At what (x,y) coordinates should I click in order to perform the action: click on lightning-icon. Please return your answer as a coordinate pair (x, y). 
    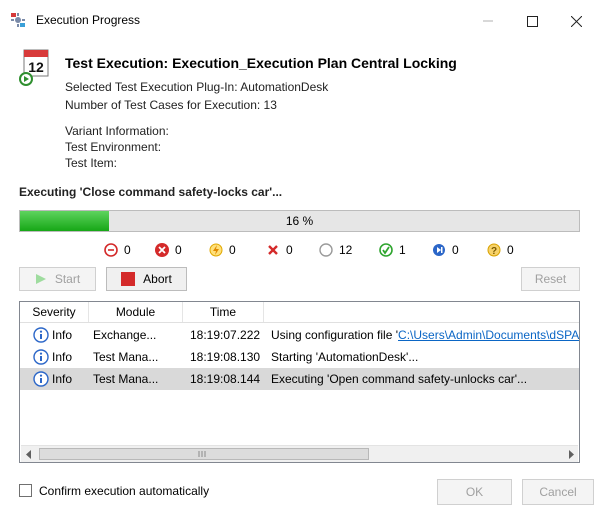
    Looking at the image, I should click on (216, 250).